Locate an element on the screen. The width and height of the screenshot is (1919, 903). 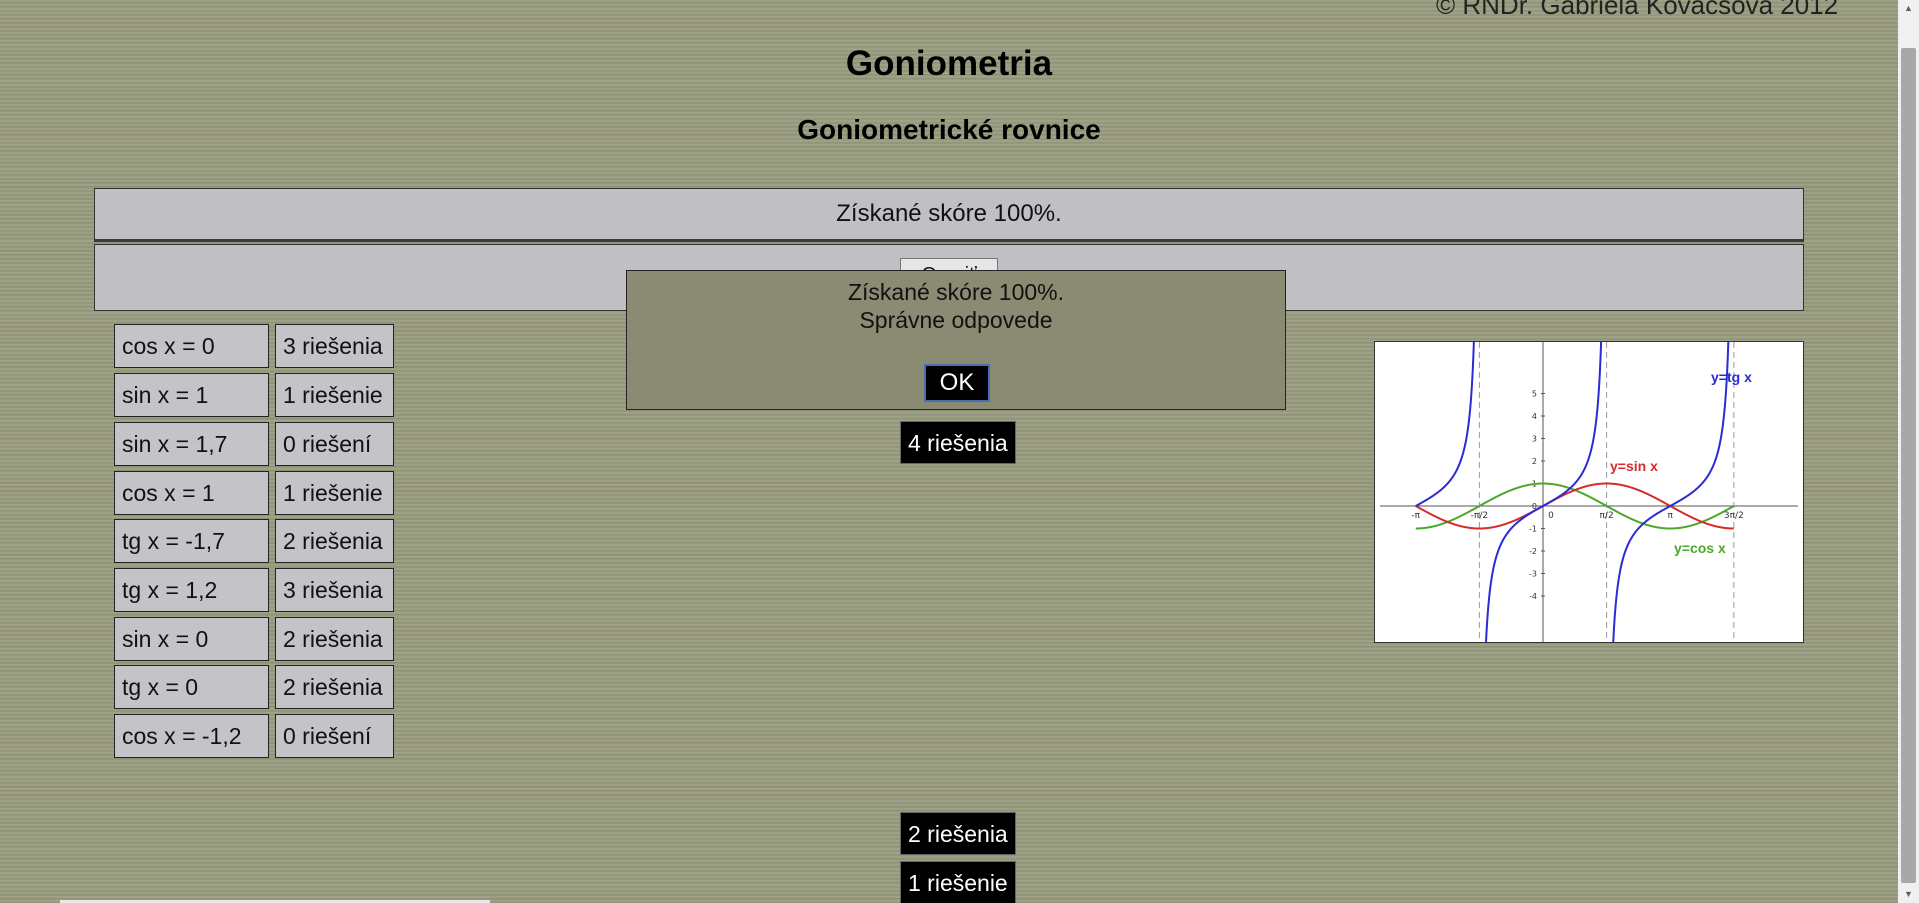
y-tick-label: -4 is located at coordinates (1533, 596).